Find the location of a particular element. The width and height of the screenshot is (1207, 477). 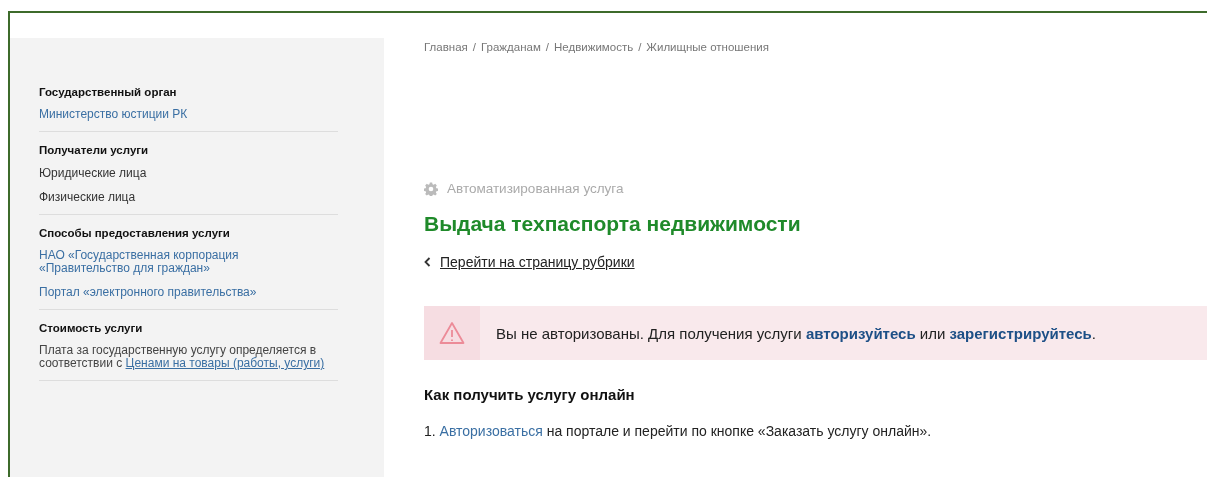

section-heading: Получатели услуги is located at coordinates (94, 150).